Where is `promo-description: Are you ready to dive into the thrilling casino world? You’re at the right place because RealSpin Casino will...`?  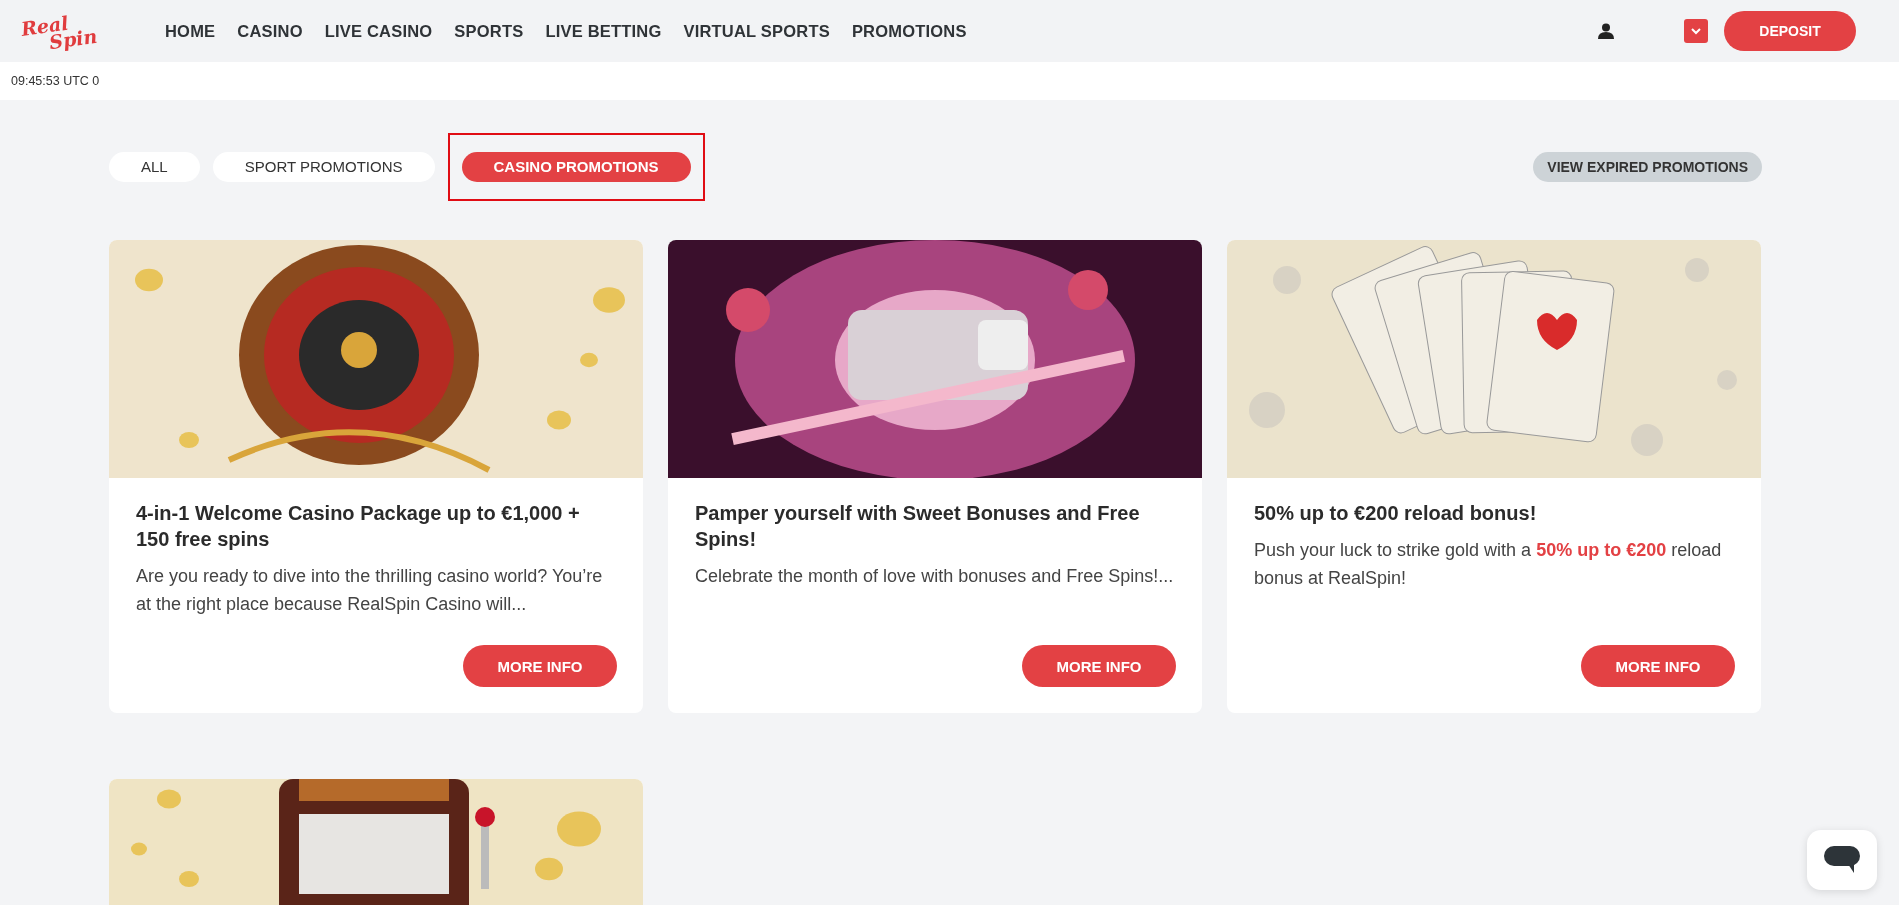
promo-description: Are you ready to dive into the thrilling casino world? You’re at the right place because RealSpin Casino will... is located at coordinates (370, 590).